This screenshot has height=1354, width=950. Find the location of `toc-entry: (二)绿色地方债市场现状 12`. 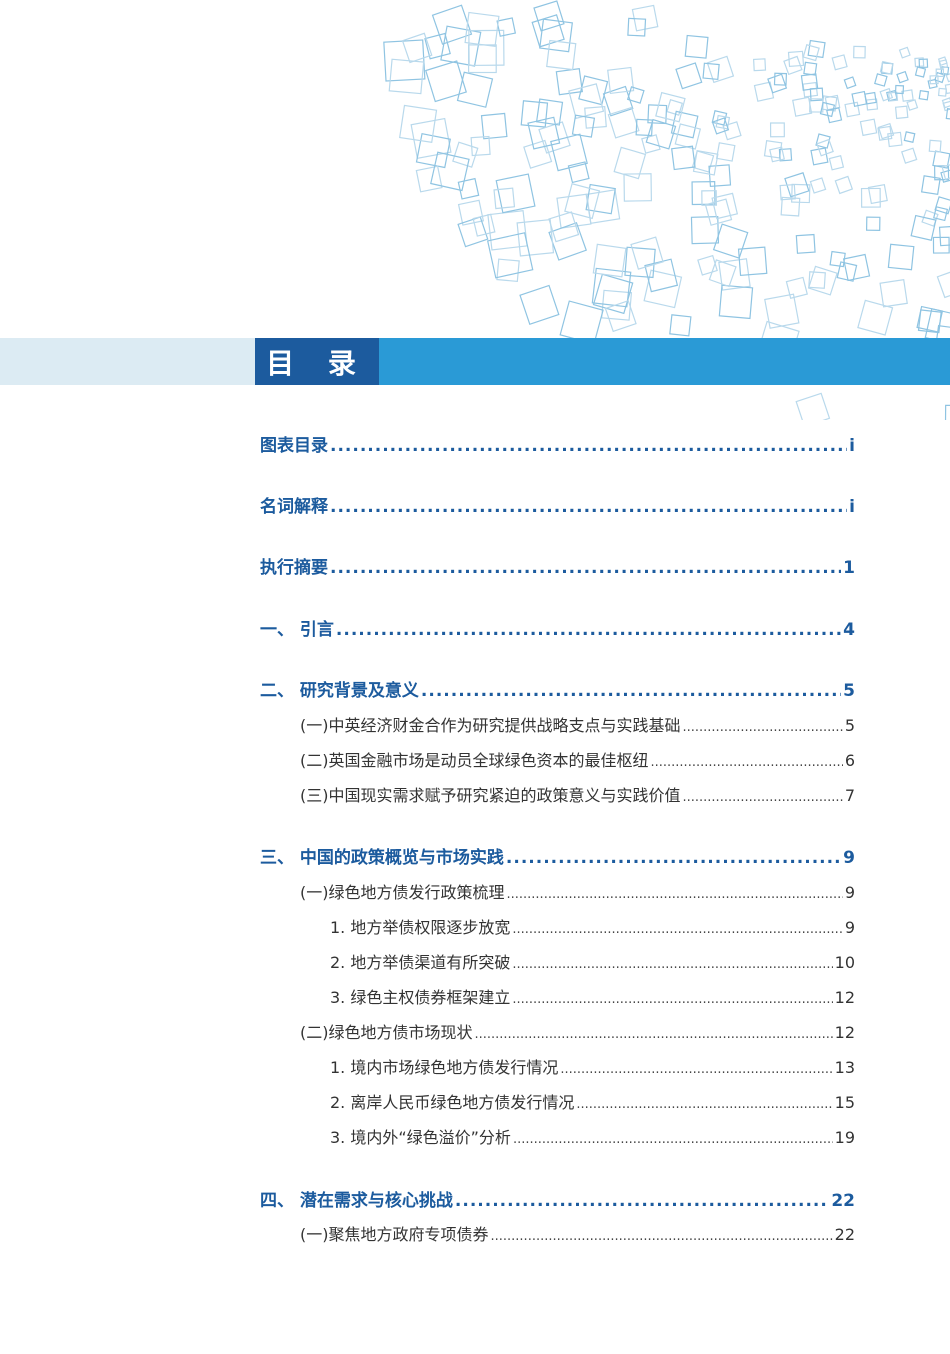

toc-entry: (二)绿色地方债市场现状 12 is located at coordinates (577, 1032).